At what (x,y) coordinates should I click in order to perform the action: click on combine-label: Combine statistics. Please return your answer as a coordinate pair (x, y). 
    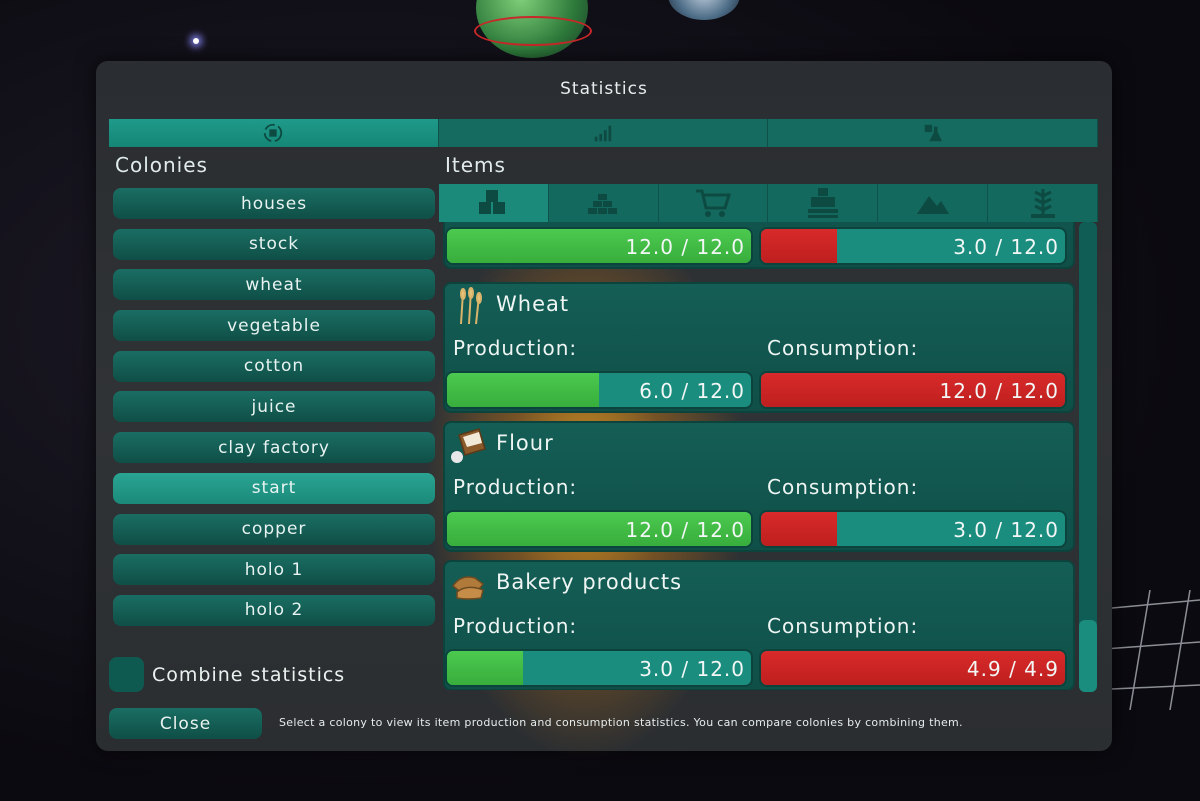
    Looking at the image, I should click on (249, 674).